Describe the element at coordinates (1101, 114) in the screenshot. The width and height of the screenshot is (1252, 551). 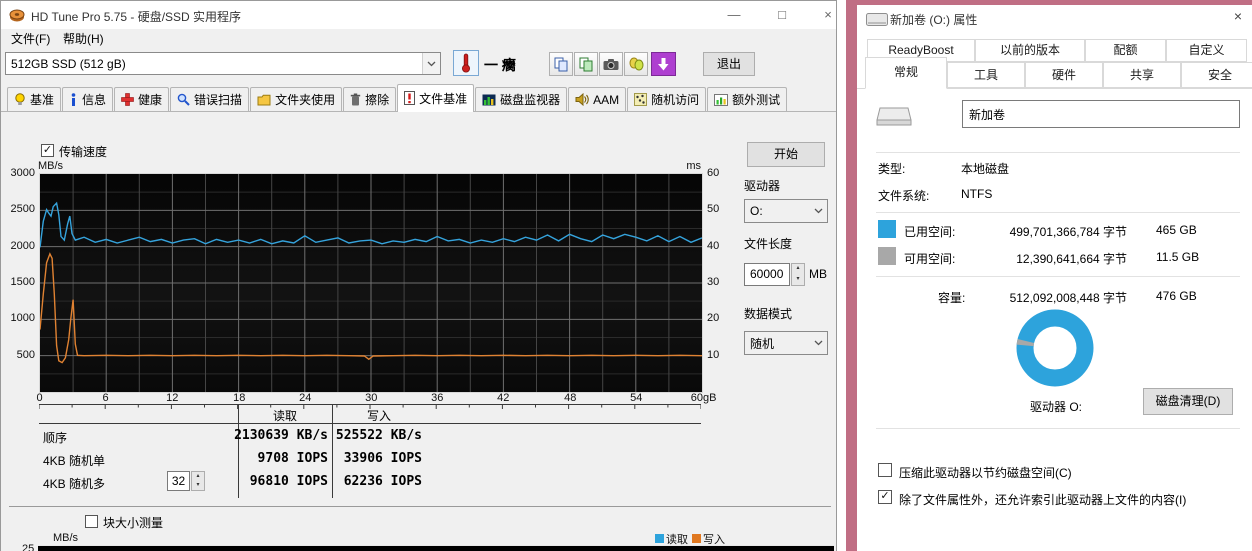
I see `volume-name-input` at that location.